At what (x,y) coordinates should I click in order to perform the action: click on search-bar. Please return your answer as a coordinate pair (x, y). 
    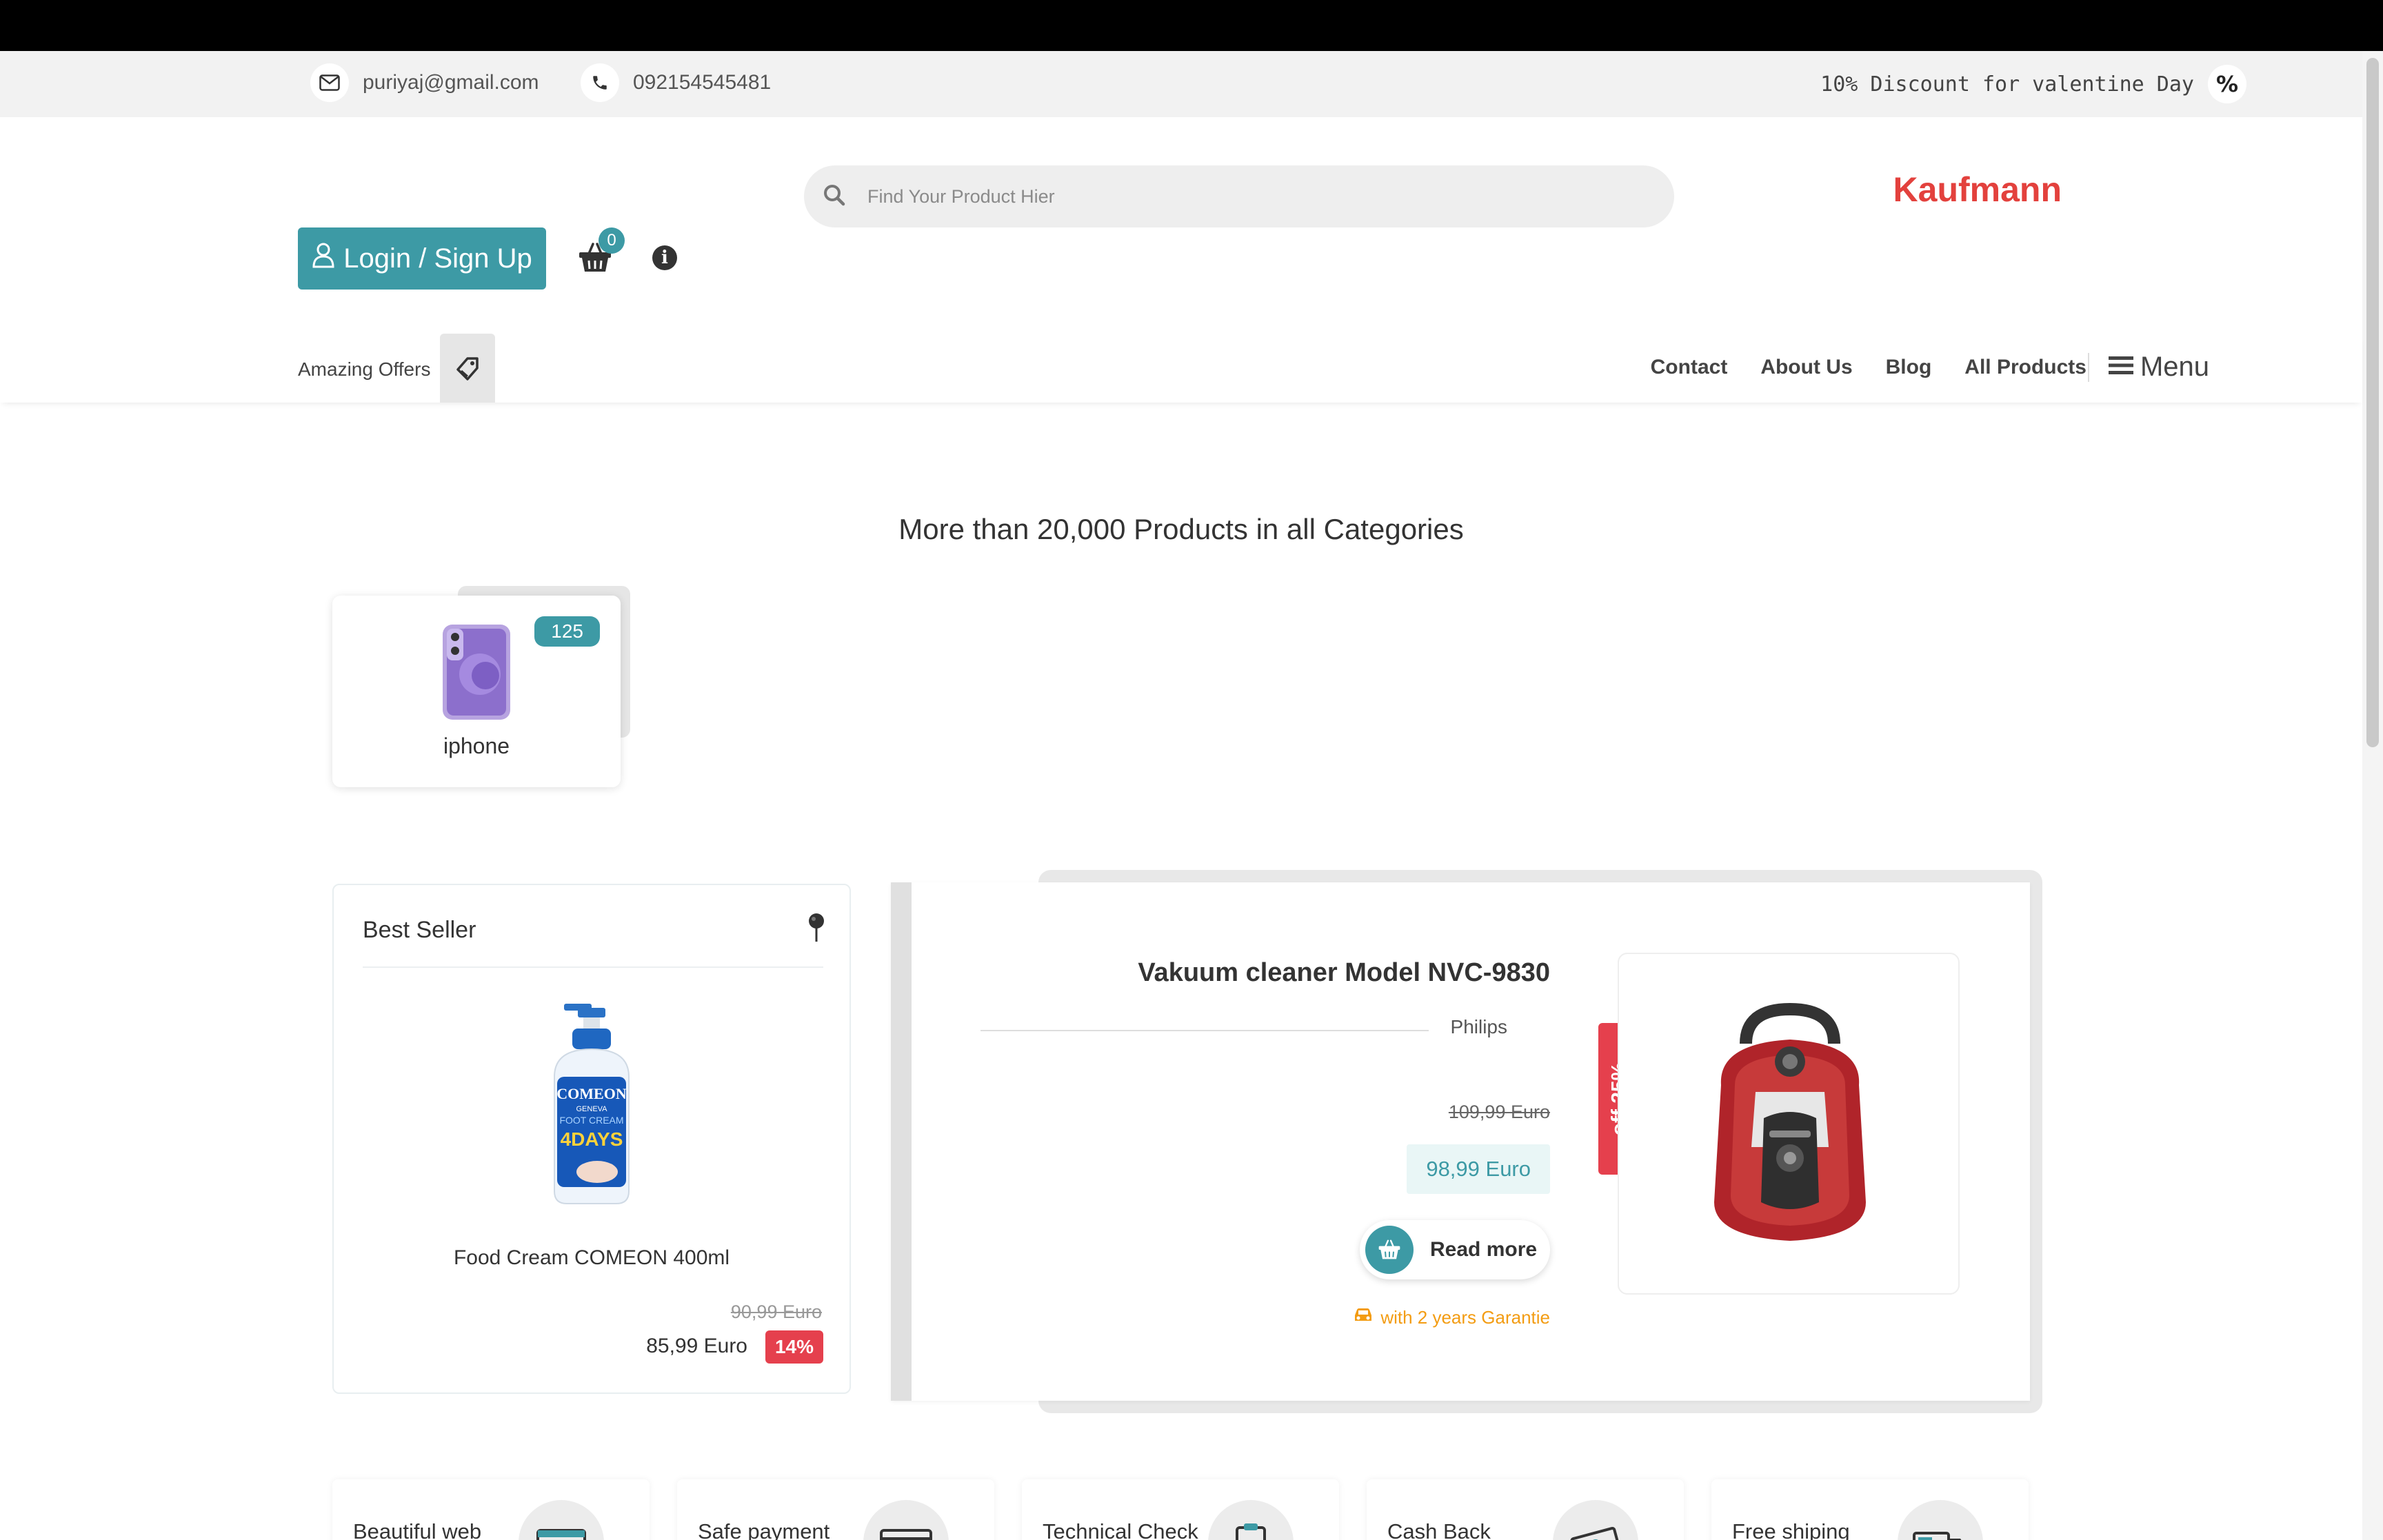
    Looking at the image, I should click on (1239, 196).